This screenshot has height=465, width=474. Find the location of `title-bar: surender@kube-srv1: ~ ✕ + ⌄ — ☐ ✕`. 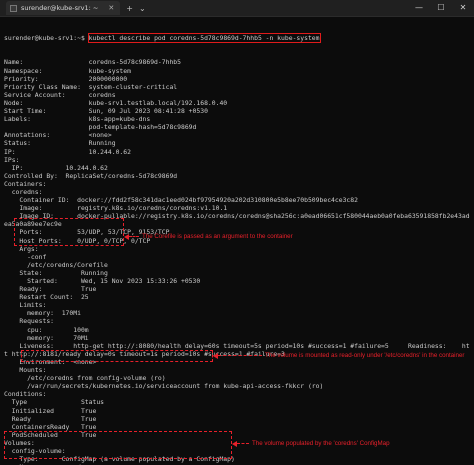

title-bar: surender@kube-srv1: ~ ✕ + ⌄ — ☐ ✕ is located at coordinates (237, 8).